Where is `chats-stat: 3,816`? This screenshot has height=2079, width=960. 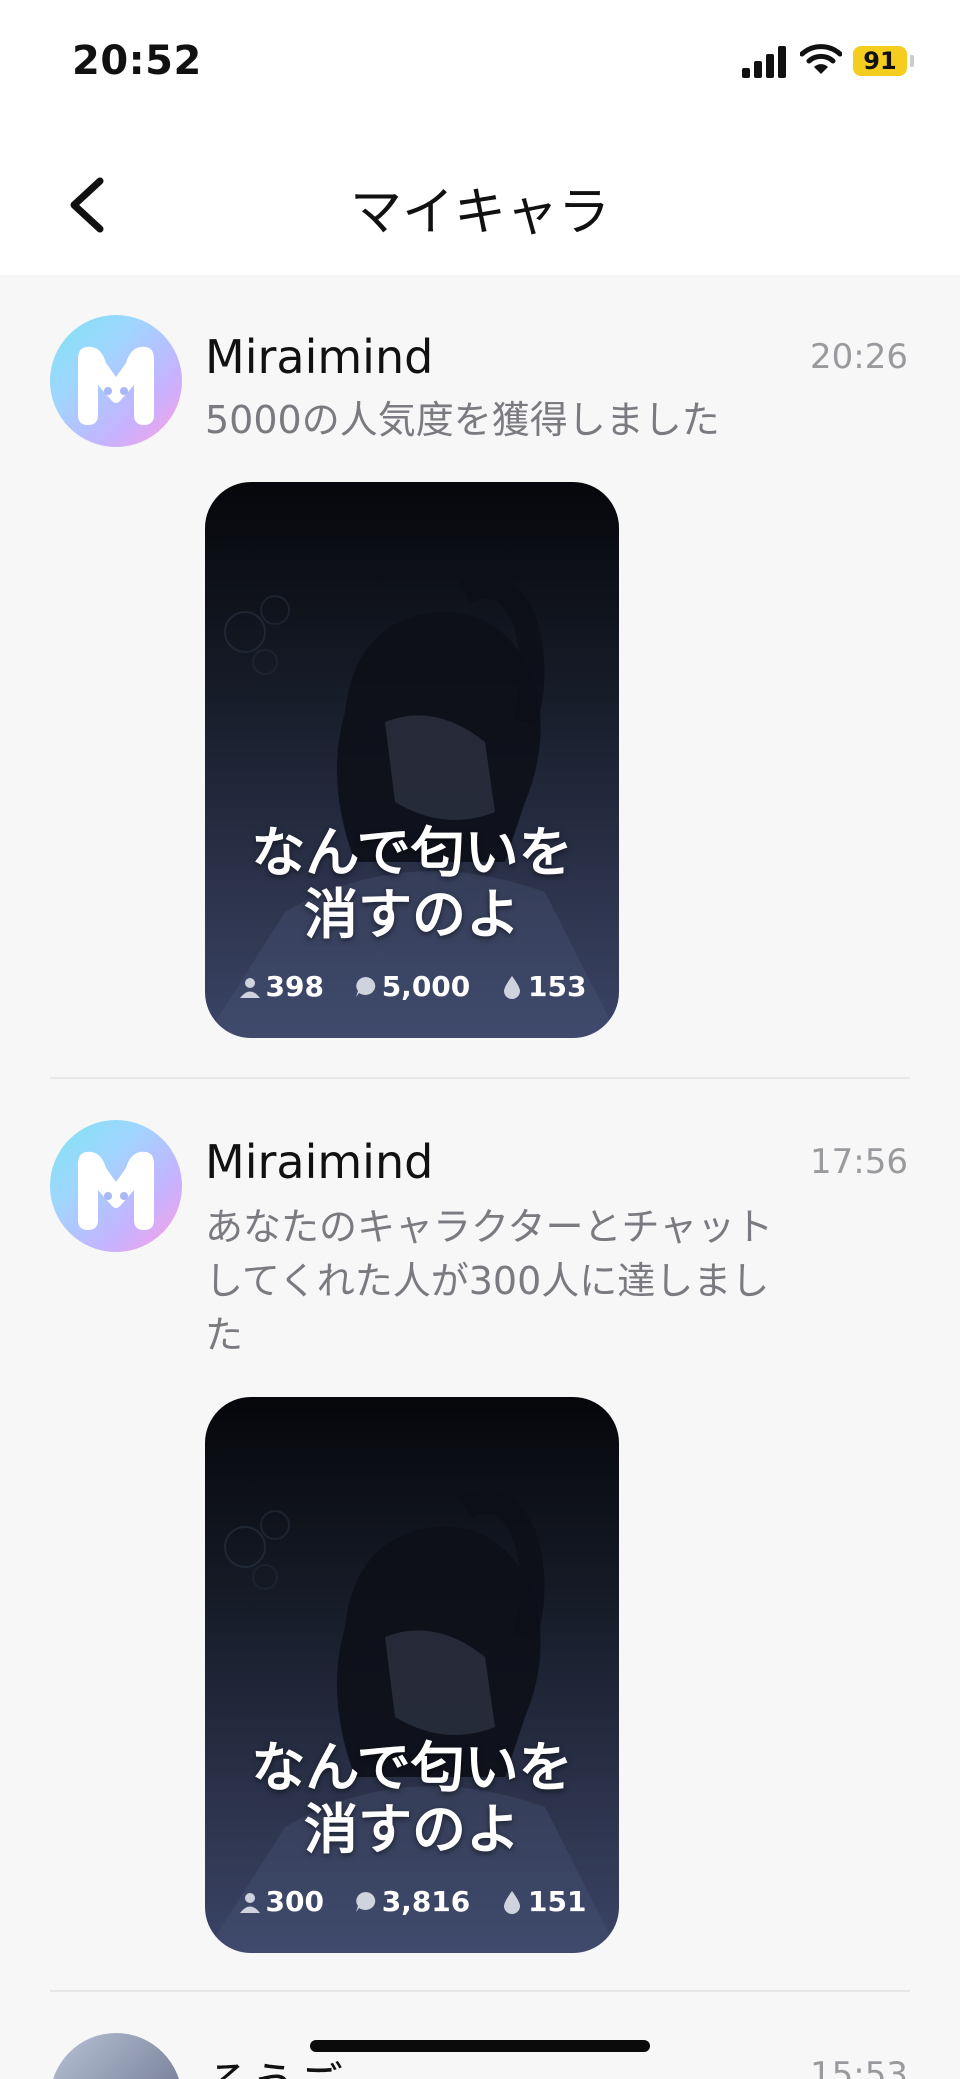 chats-stat: 3,816 is located at coordinates (412, 1901).